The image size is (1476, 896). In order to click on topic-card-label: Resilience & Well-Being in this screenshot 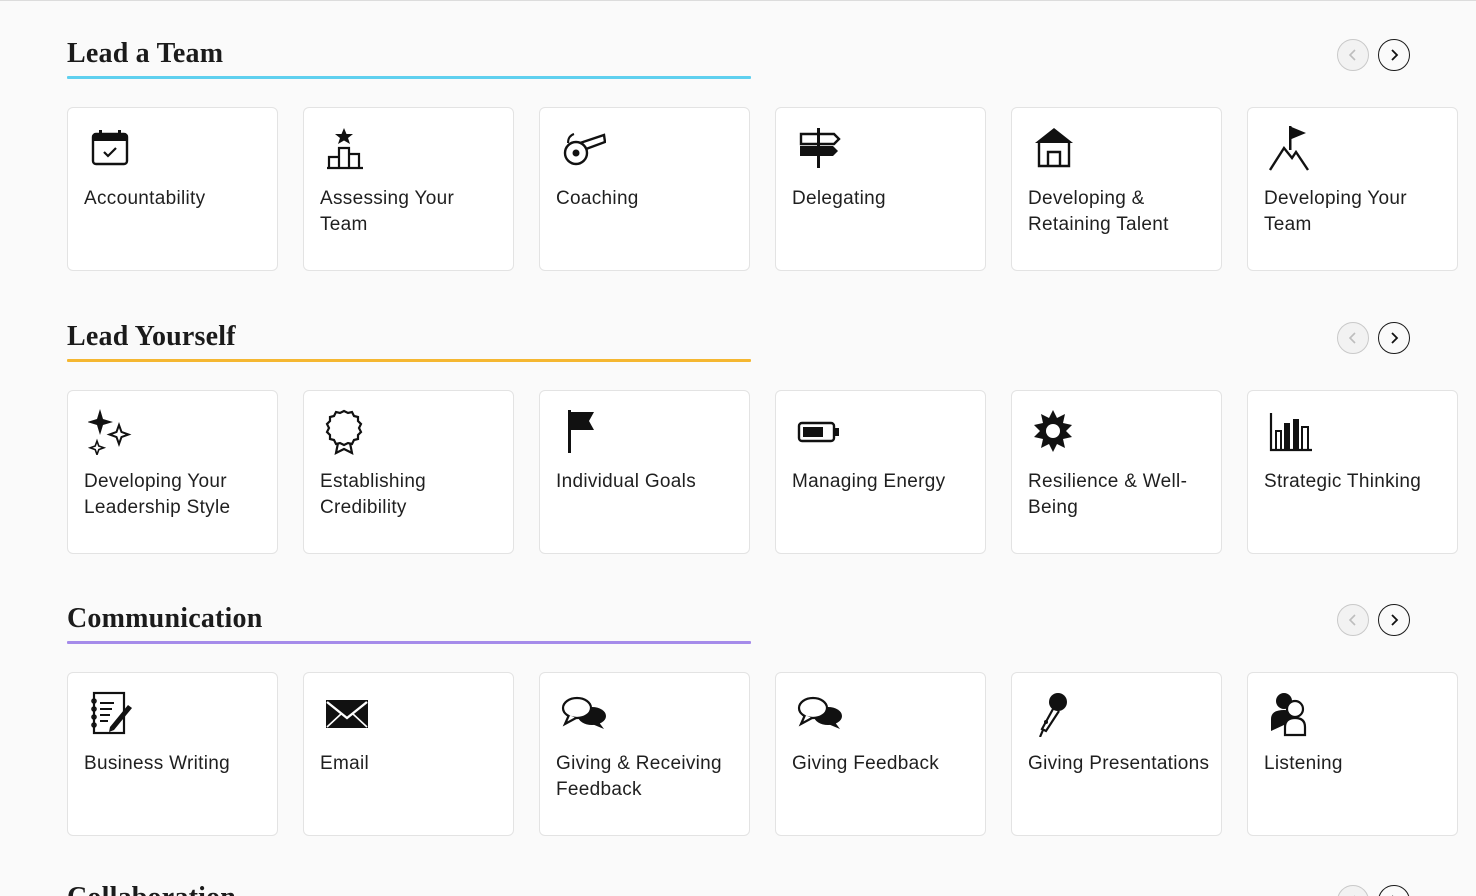, I will do `click(1108, 494)`.